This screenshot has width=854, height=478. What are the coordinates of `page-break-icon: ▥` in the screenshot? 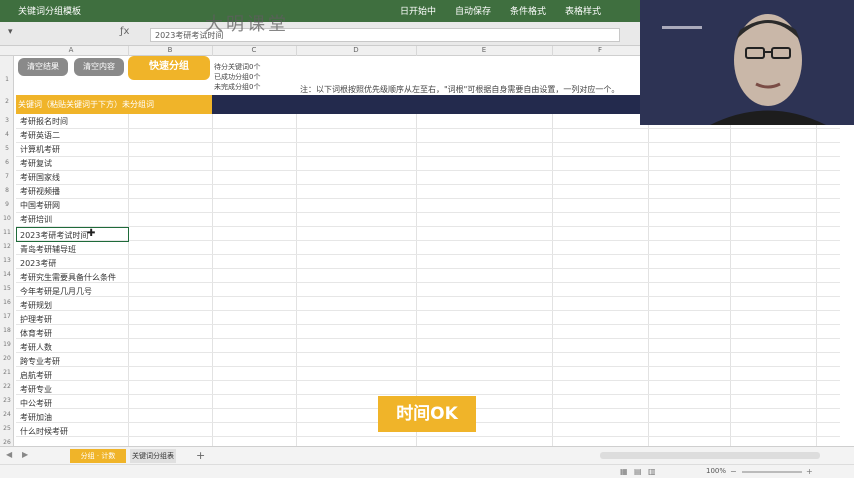 It's located at (652, 471).